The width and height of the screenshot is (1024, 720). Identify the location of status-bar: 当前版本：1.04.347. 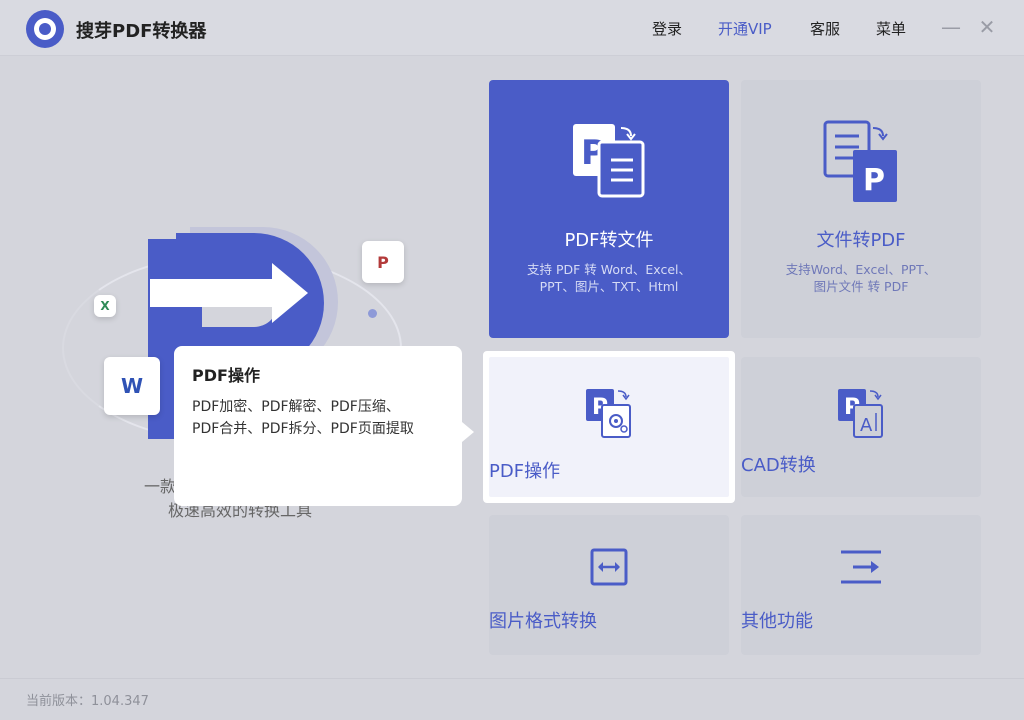
(512, 699).